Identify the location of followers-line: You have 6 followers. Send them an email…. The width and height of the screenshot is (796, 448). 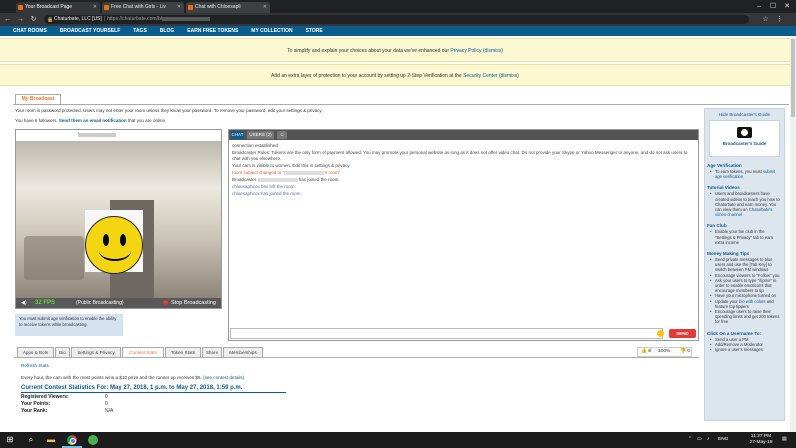
(91, 120).